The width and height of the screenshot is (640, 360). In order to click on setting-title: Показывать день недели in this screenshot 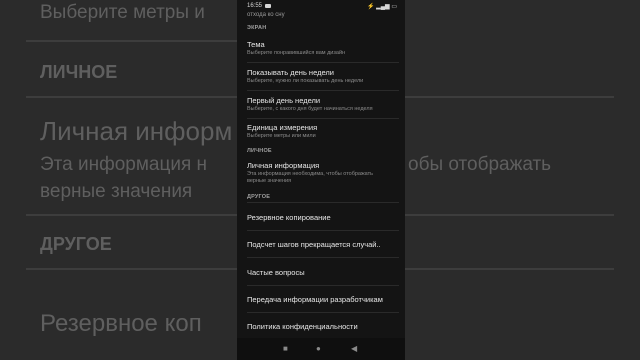, I will do `click(290, 72)`.